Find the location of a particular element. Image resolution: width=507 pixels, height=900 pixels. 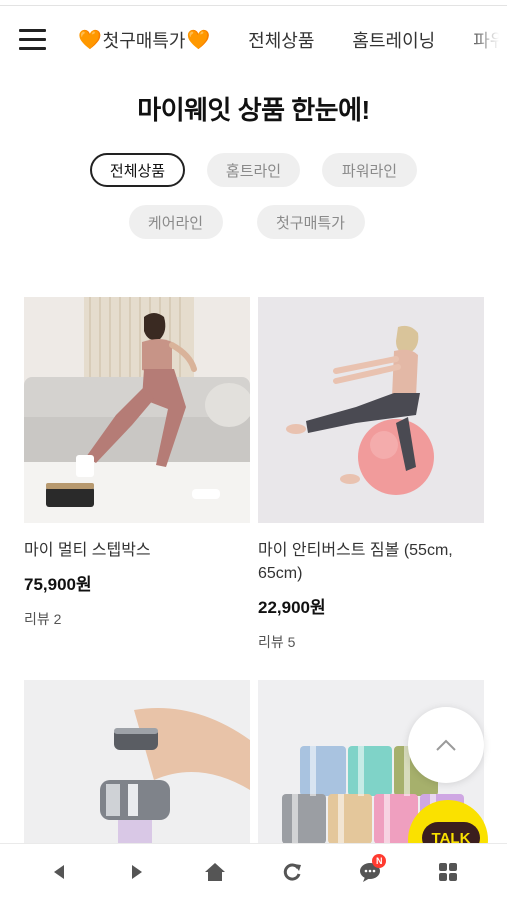

chip-home-line: 홈트라인 is located at coordinates (253, 170).